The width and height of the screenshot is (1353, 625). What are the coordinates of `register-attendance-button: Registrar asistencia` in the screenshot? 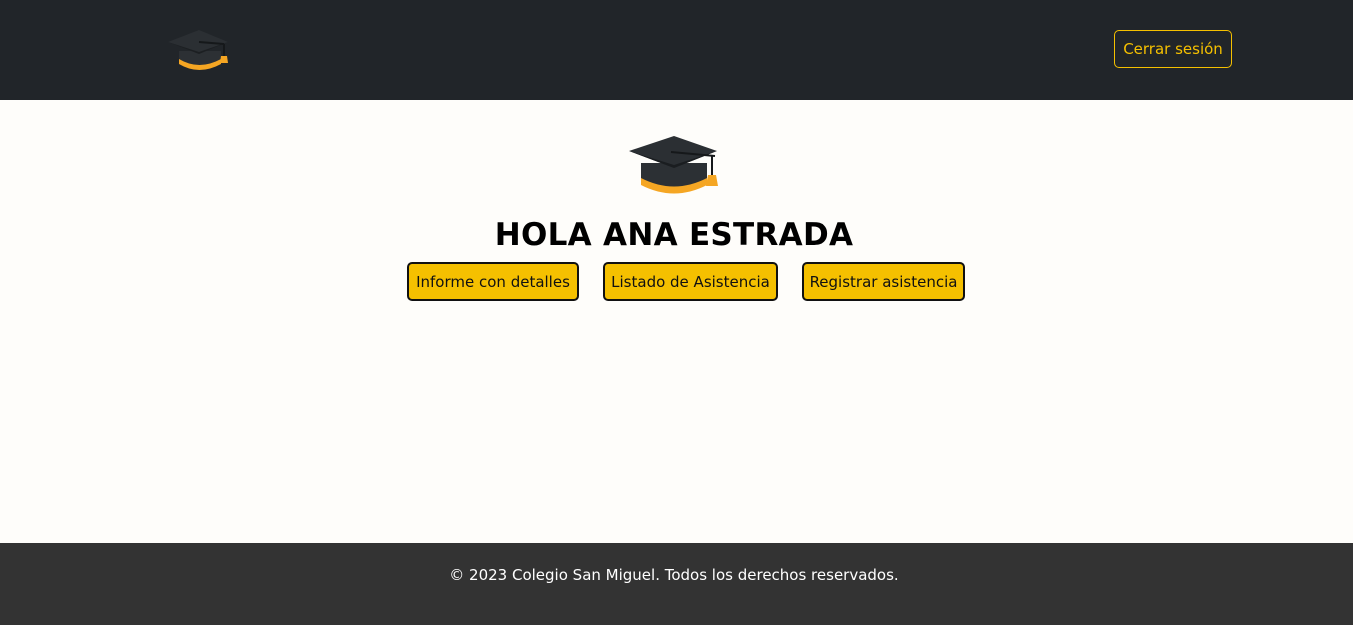 It's located at (883, 281).